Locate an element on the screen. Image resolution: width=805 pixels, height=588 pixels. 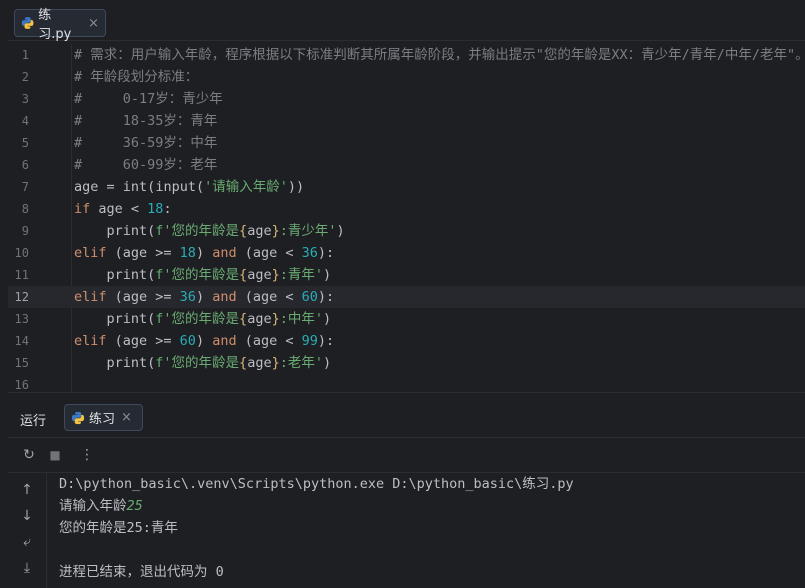
code-line: 12 elif (age >= 36) and (age < 60): is located at coordinates (406, 297).